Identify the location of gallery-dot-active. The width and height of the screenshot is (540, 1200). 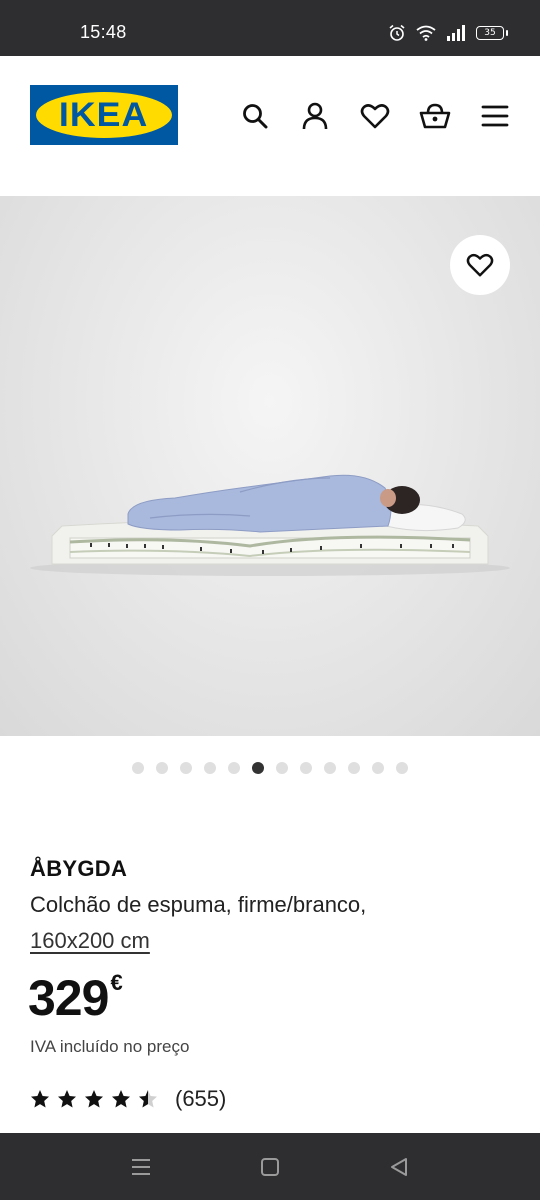
(258, 768).